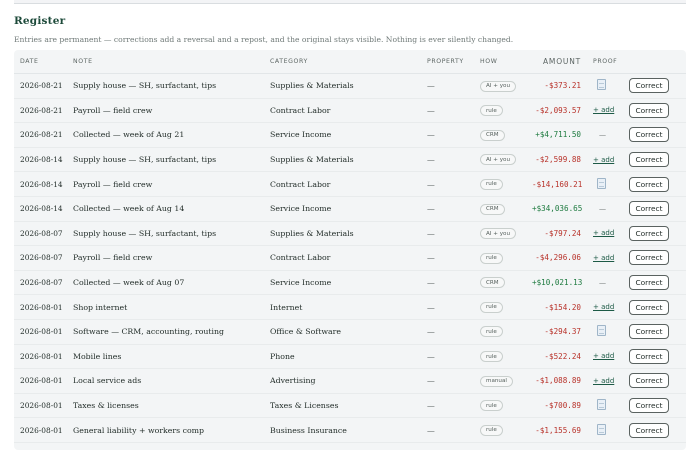  I want to click on row-date: 2026-08-01, so click(40, 307).